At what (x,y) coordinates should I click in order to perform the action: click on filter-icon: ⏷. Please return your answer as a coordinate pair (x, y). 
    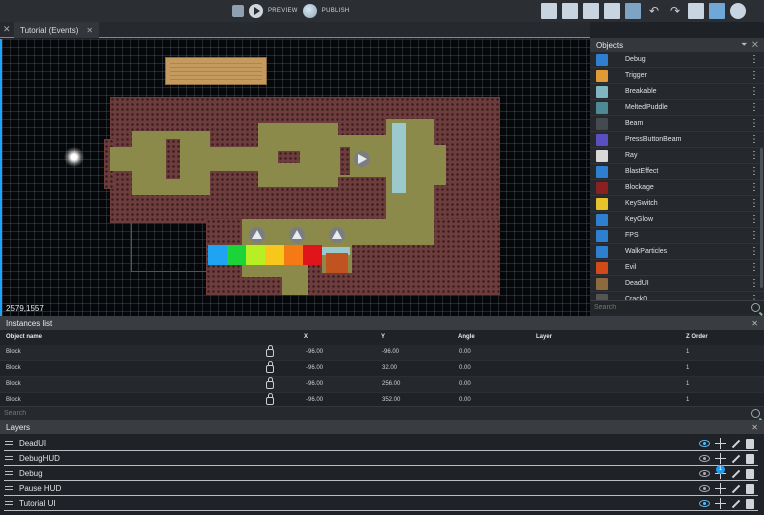
    Looking at the image, I should click on (744, 44).